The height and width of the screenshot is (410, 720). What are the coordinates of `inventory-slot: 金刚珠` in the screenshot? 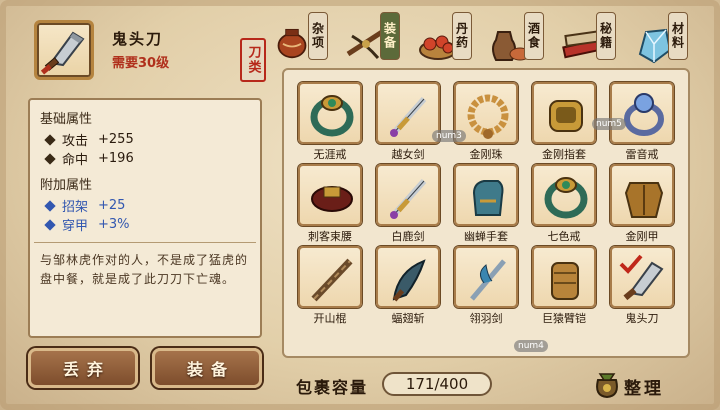 It's located at (487, 123).